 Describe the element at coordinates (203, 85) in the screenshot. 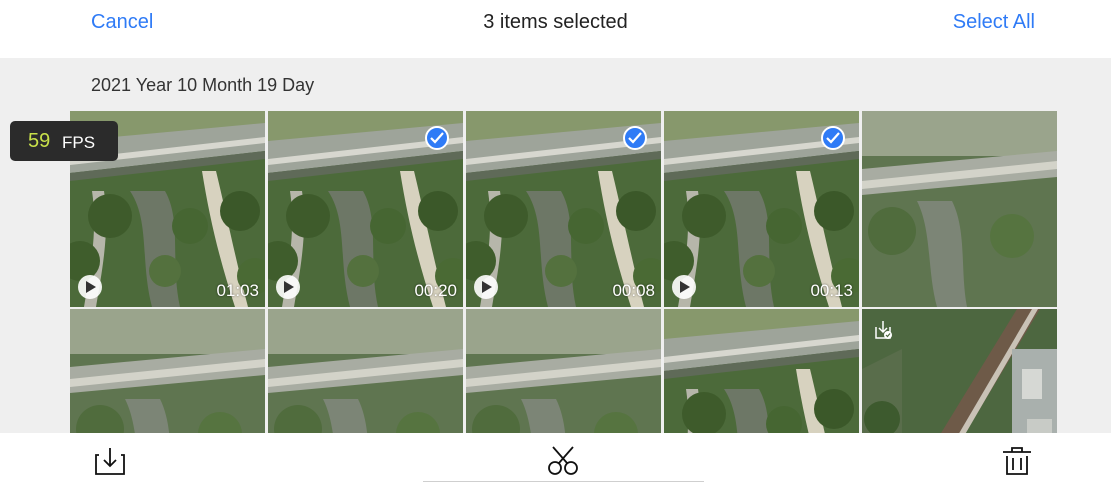

I see `section-date-header: 2021 Year 10 Month 19 Day` at that location.